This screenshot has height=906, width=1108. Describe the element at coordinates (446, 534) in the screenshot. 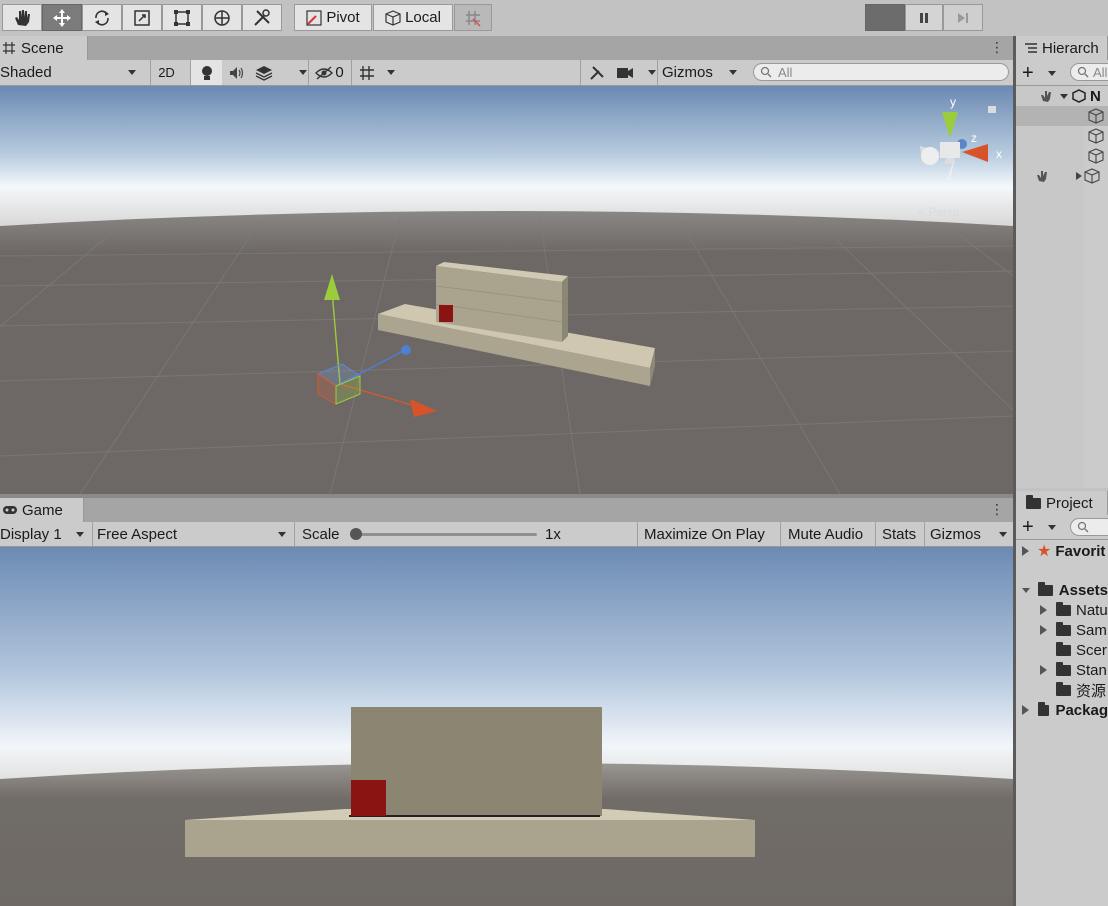

I see `scale-slider-track` at that location.